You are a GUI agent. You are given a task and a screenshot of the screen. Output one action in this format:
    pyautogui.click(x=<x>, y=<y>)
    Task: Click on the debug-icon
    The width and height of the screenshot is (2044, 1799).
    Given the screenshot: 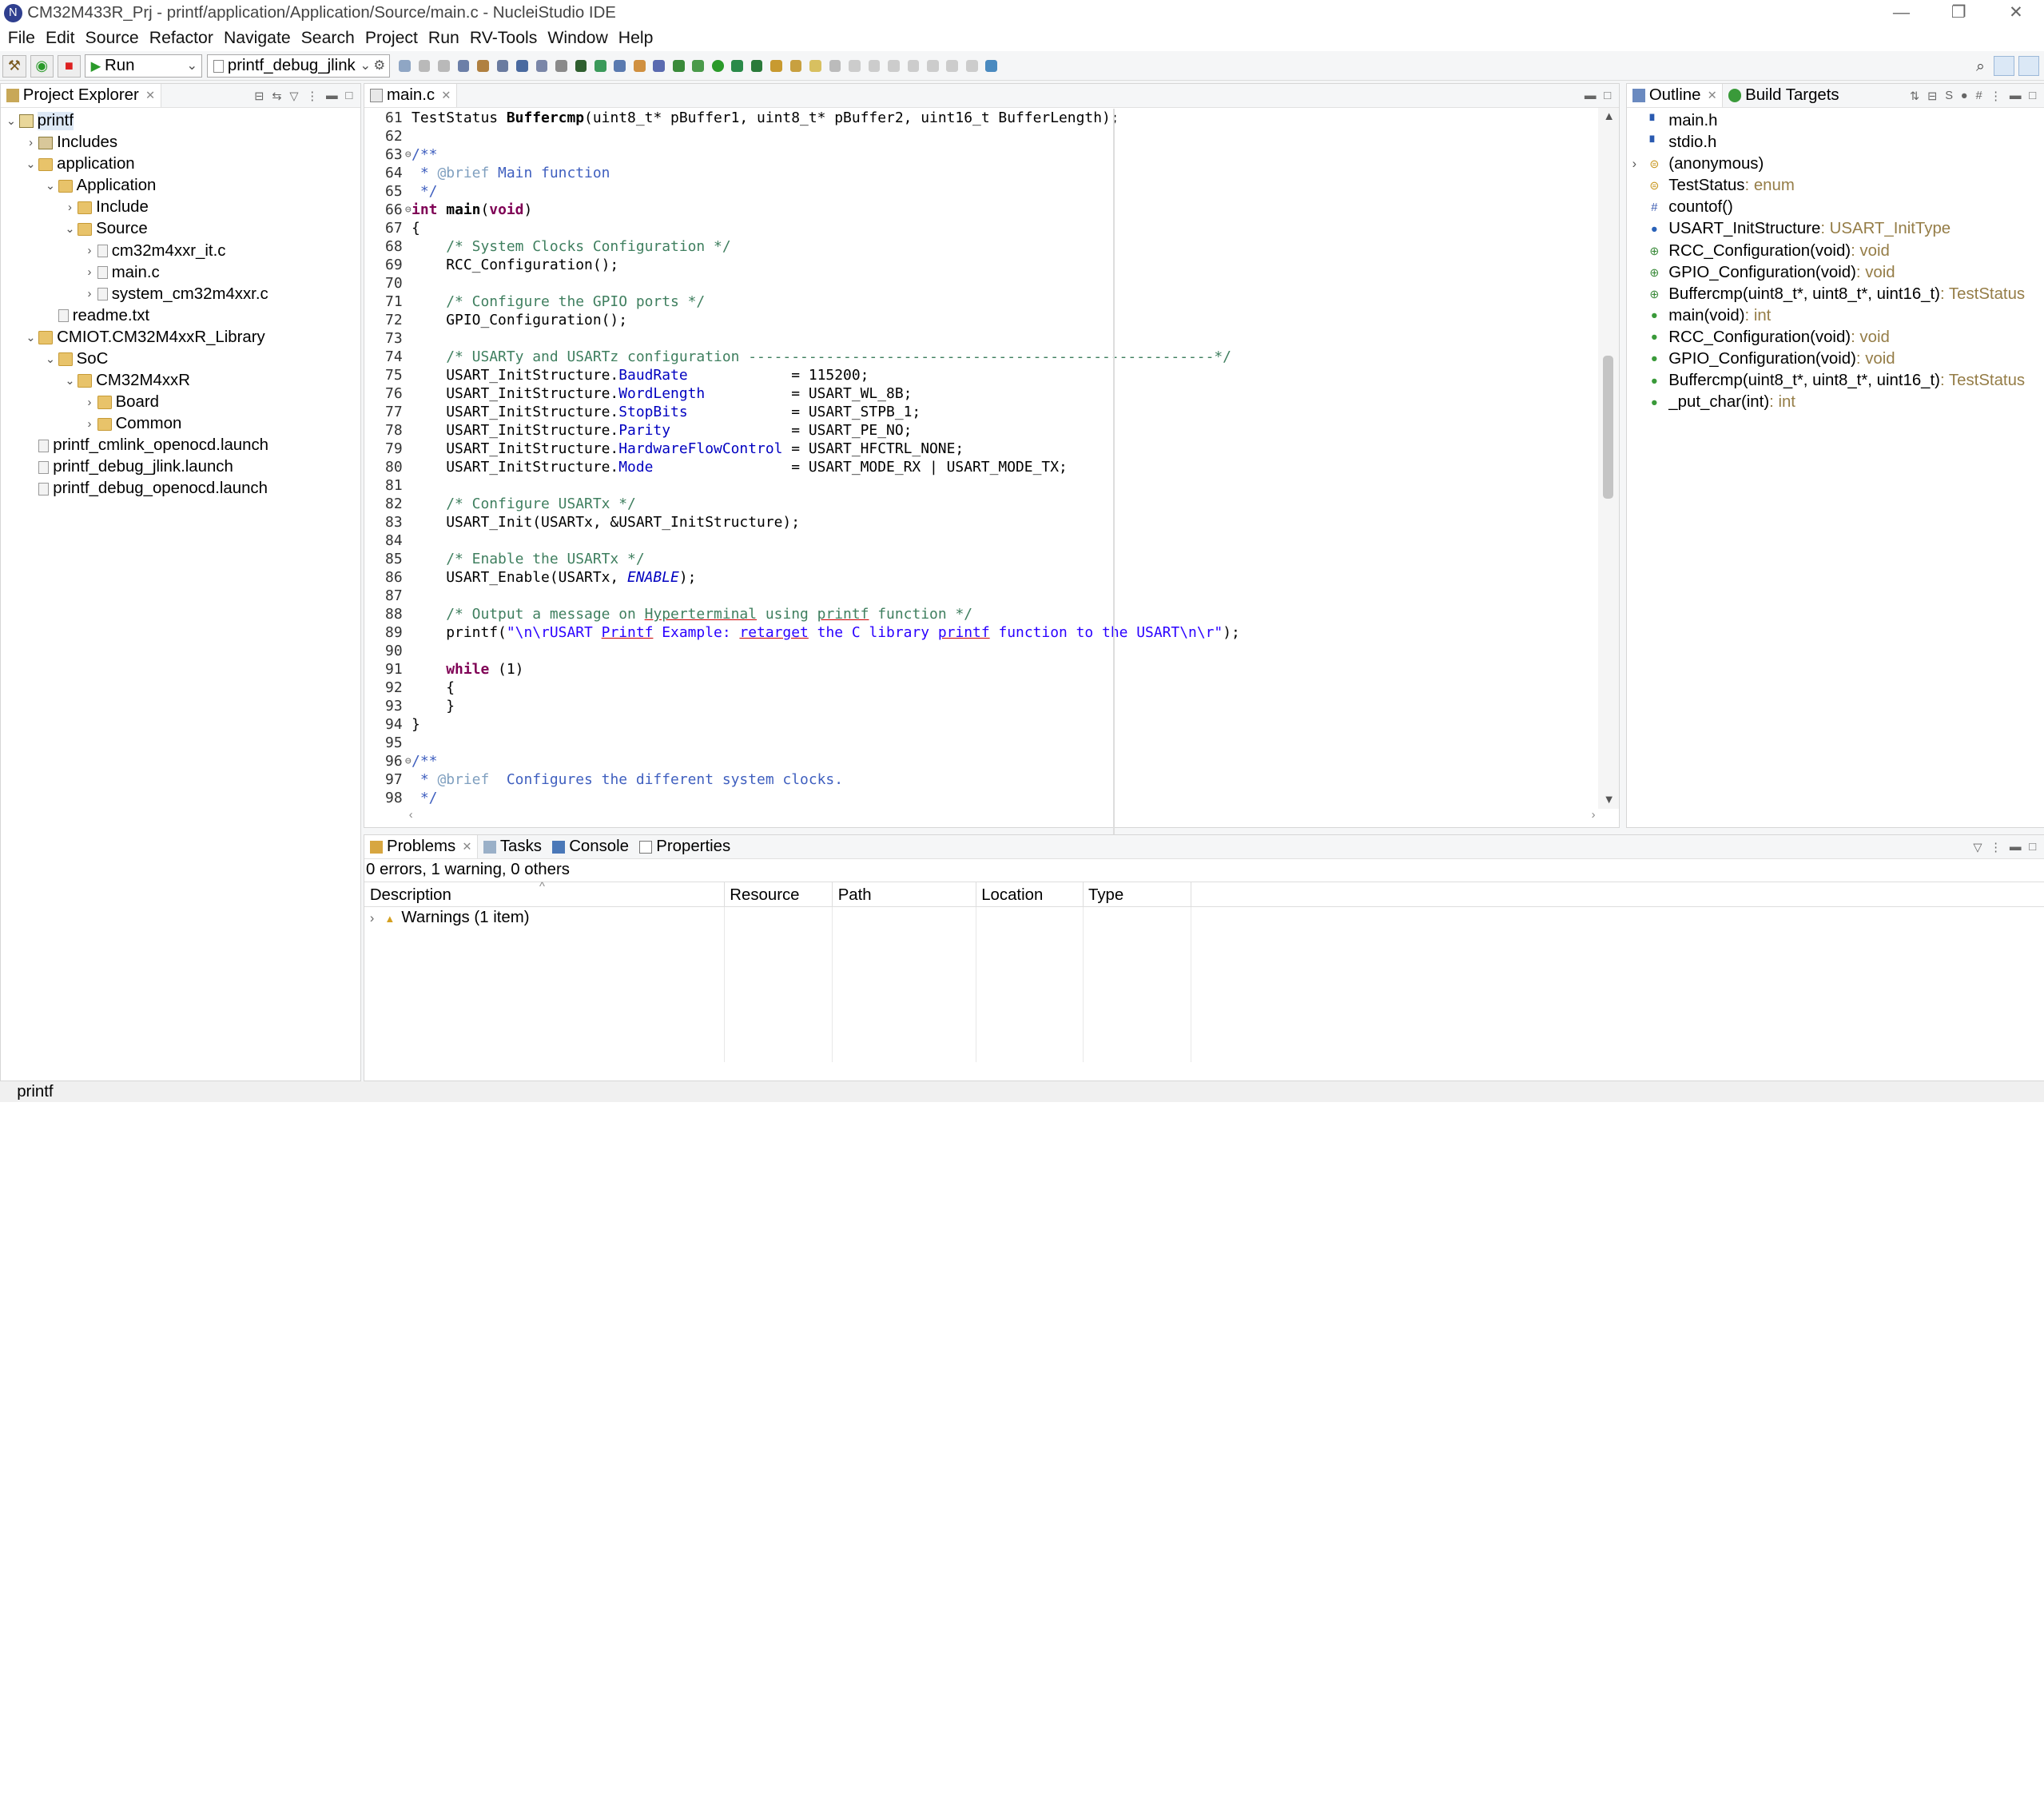 What is the action you would take?
    pyautogui.click(x=522, y=66)
    